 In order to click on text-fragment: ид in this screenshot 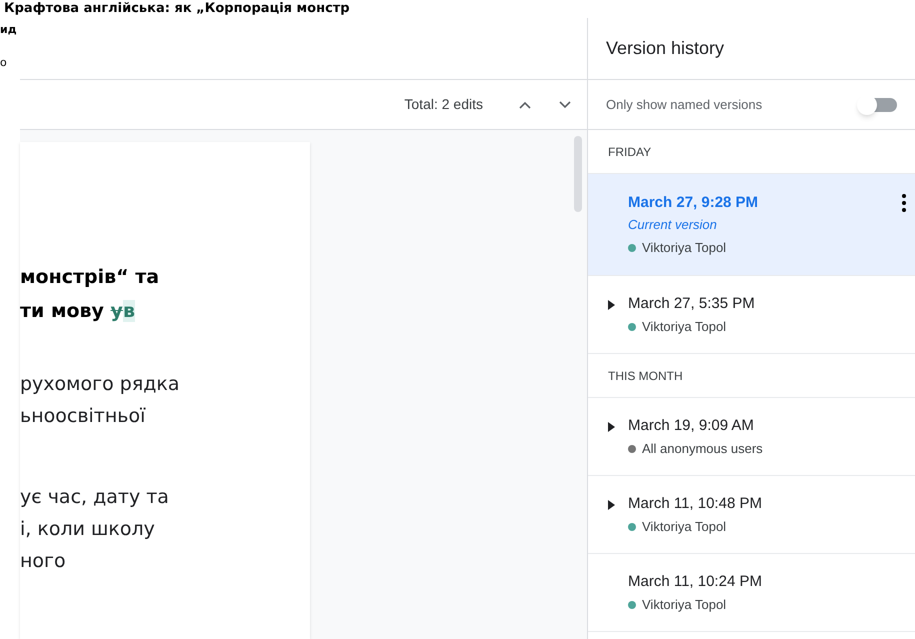, I will do `click(9, 30)`.